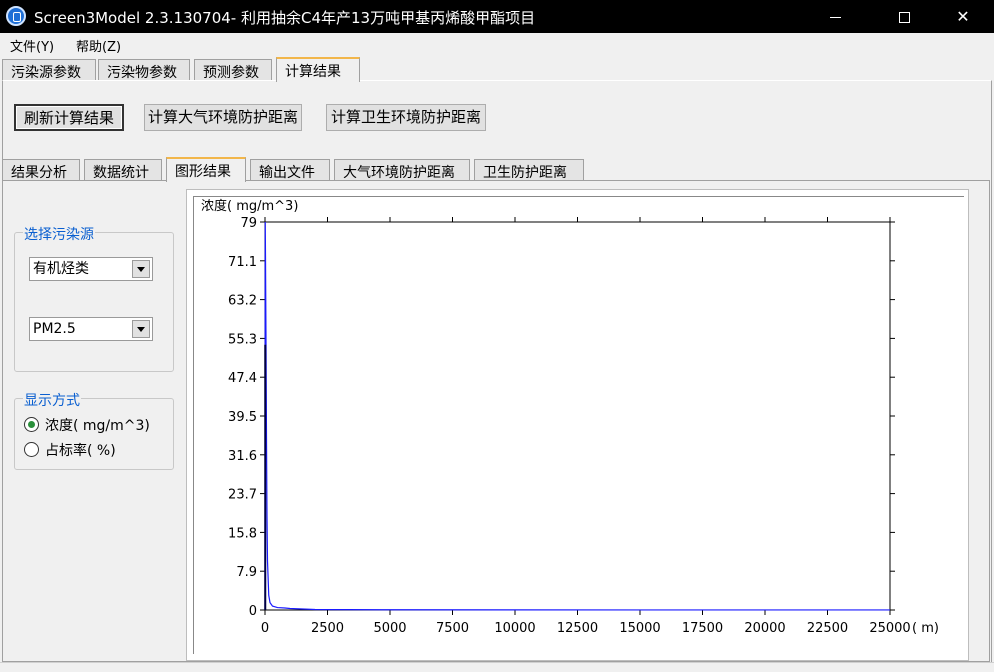 This screenshot has width=994, height=672. Describe the element at coordinates (925, 628) in the screenshot. I see `x-axis-label: ( m)` at that location.